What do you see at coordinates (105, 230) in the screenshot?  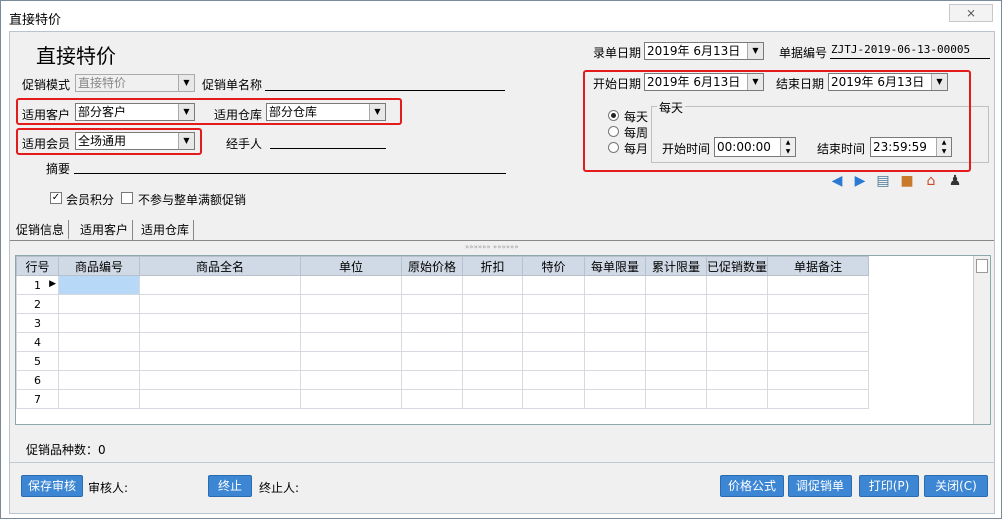 I see `tab-customers: 适用客户` at bounding box center [105, 230].